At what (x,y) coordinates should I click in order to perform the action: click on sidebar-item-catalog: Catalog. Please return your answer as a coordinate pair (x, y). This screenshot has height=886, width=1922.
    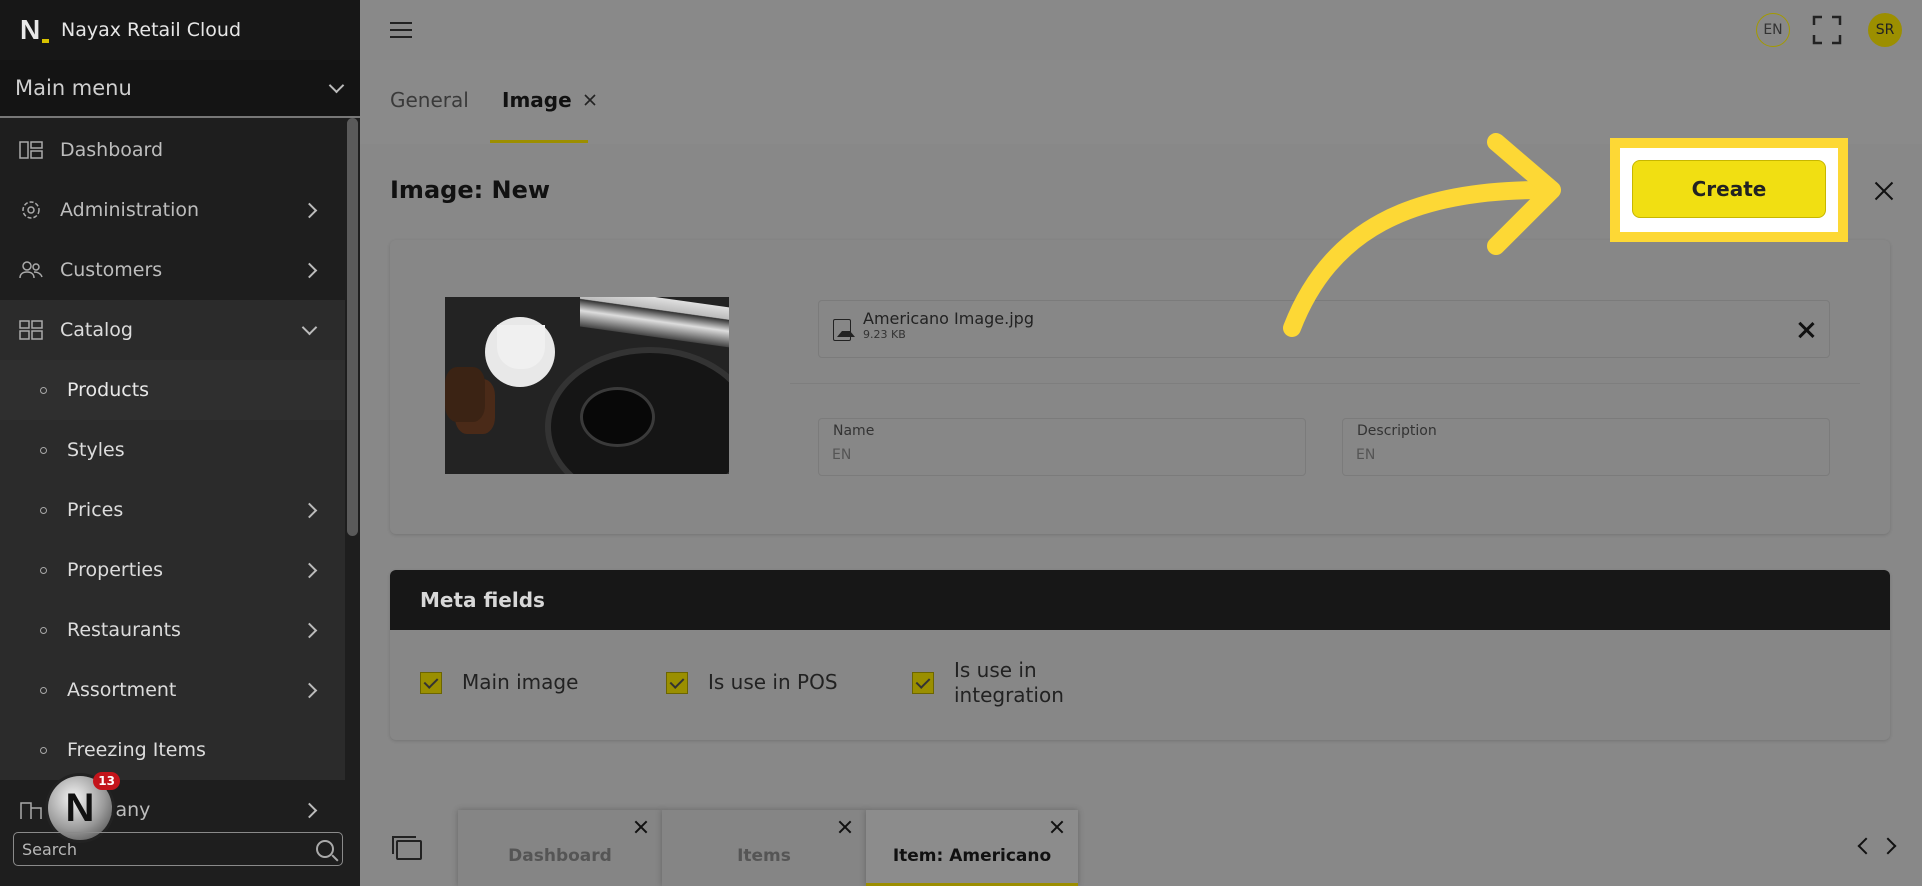
    Looking at the image, I should click on (172, 330).